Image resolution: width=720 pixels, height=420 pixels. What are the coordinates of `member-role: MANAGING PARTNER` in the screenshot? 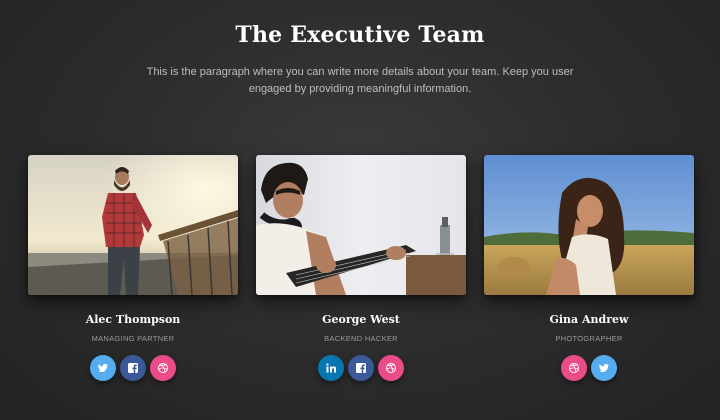 It's located at (133, 338).